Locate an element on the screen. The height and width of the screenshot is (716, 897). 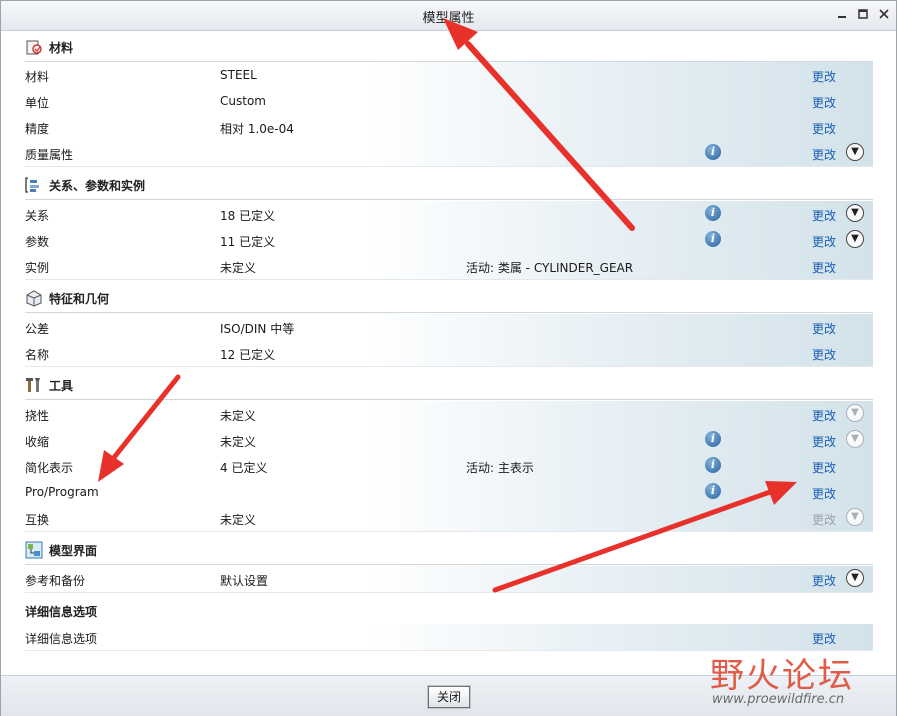
row-value: 4 已定义 is located at coordinates (244, 468).